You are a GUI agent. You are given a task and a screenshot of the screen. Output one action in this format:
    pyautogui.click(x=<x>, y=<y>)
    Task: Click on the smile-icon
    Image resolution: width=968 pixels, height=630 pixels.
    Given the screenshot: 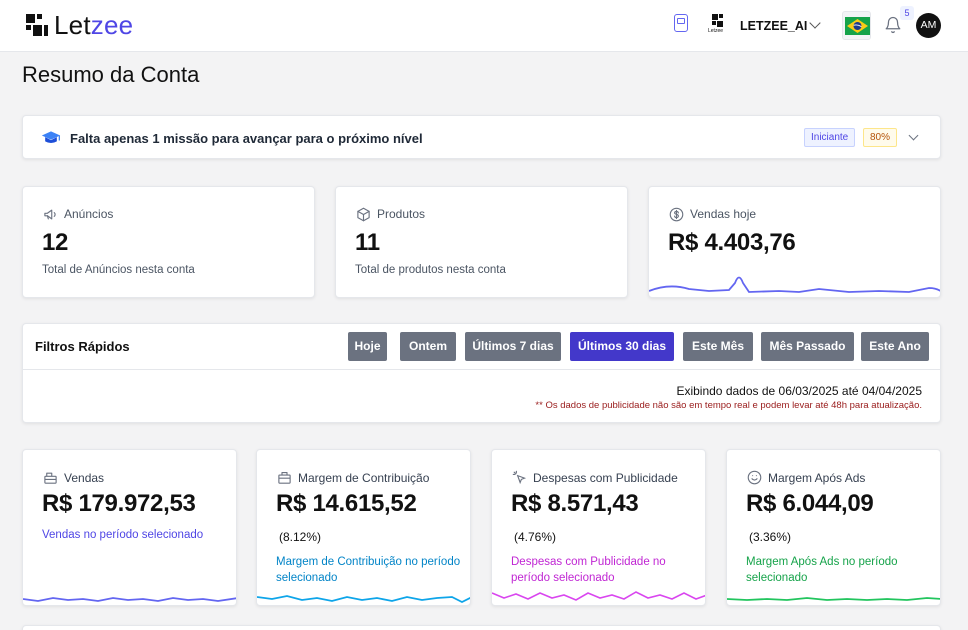 What is the action you would take?
    pyautogui.click(x=754, y=477)
    